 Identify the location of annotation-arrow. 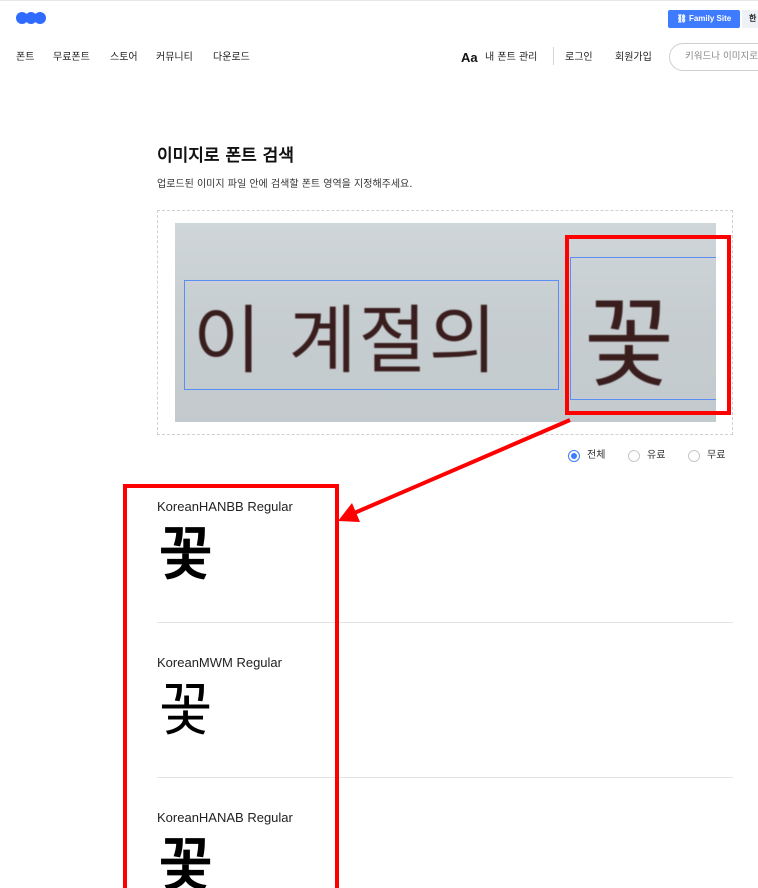
(454, 470).